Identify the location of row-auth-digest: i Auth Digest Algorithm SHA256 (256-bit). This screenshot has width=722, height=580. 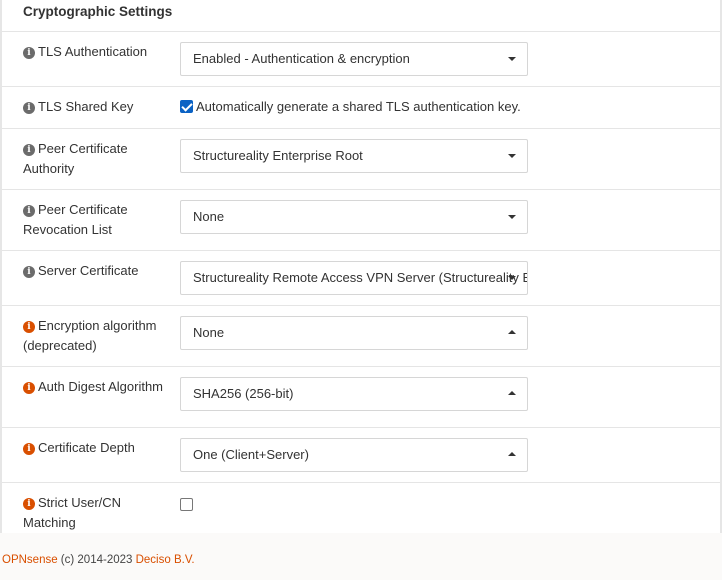
(361, 397).